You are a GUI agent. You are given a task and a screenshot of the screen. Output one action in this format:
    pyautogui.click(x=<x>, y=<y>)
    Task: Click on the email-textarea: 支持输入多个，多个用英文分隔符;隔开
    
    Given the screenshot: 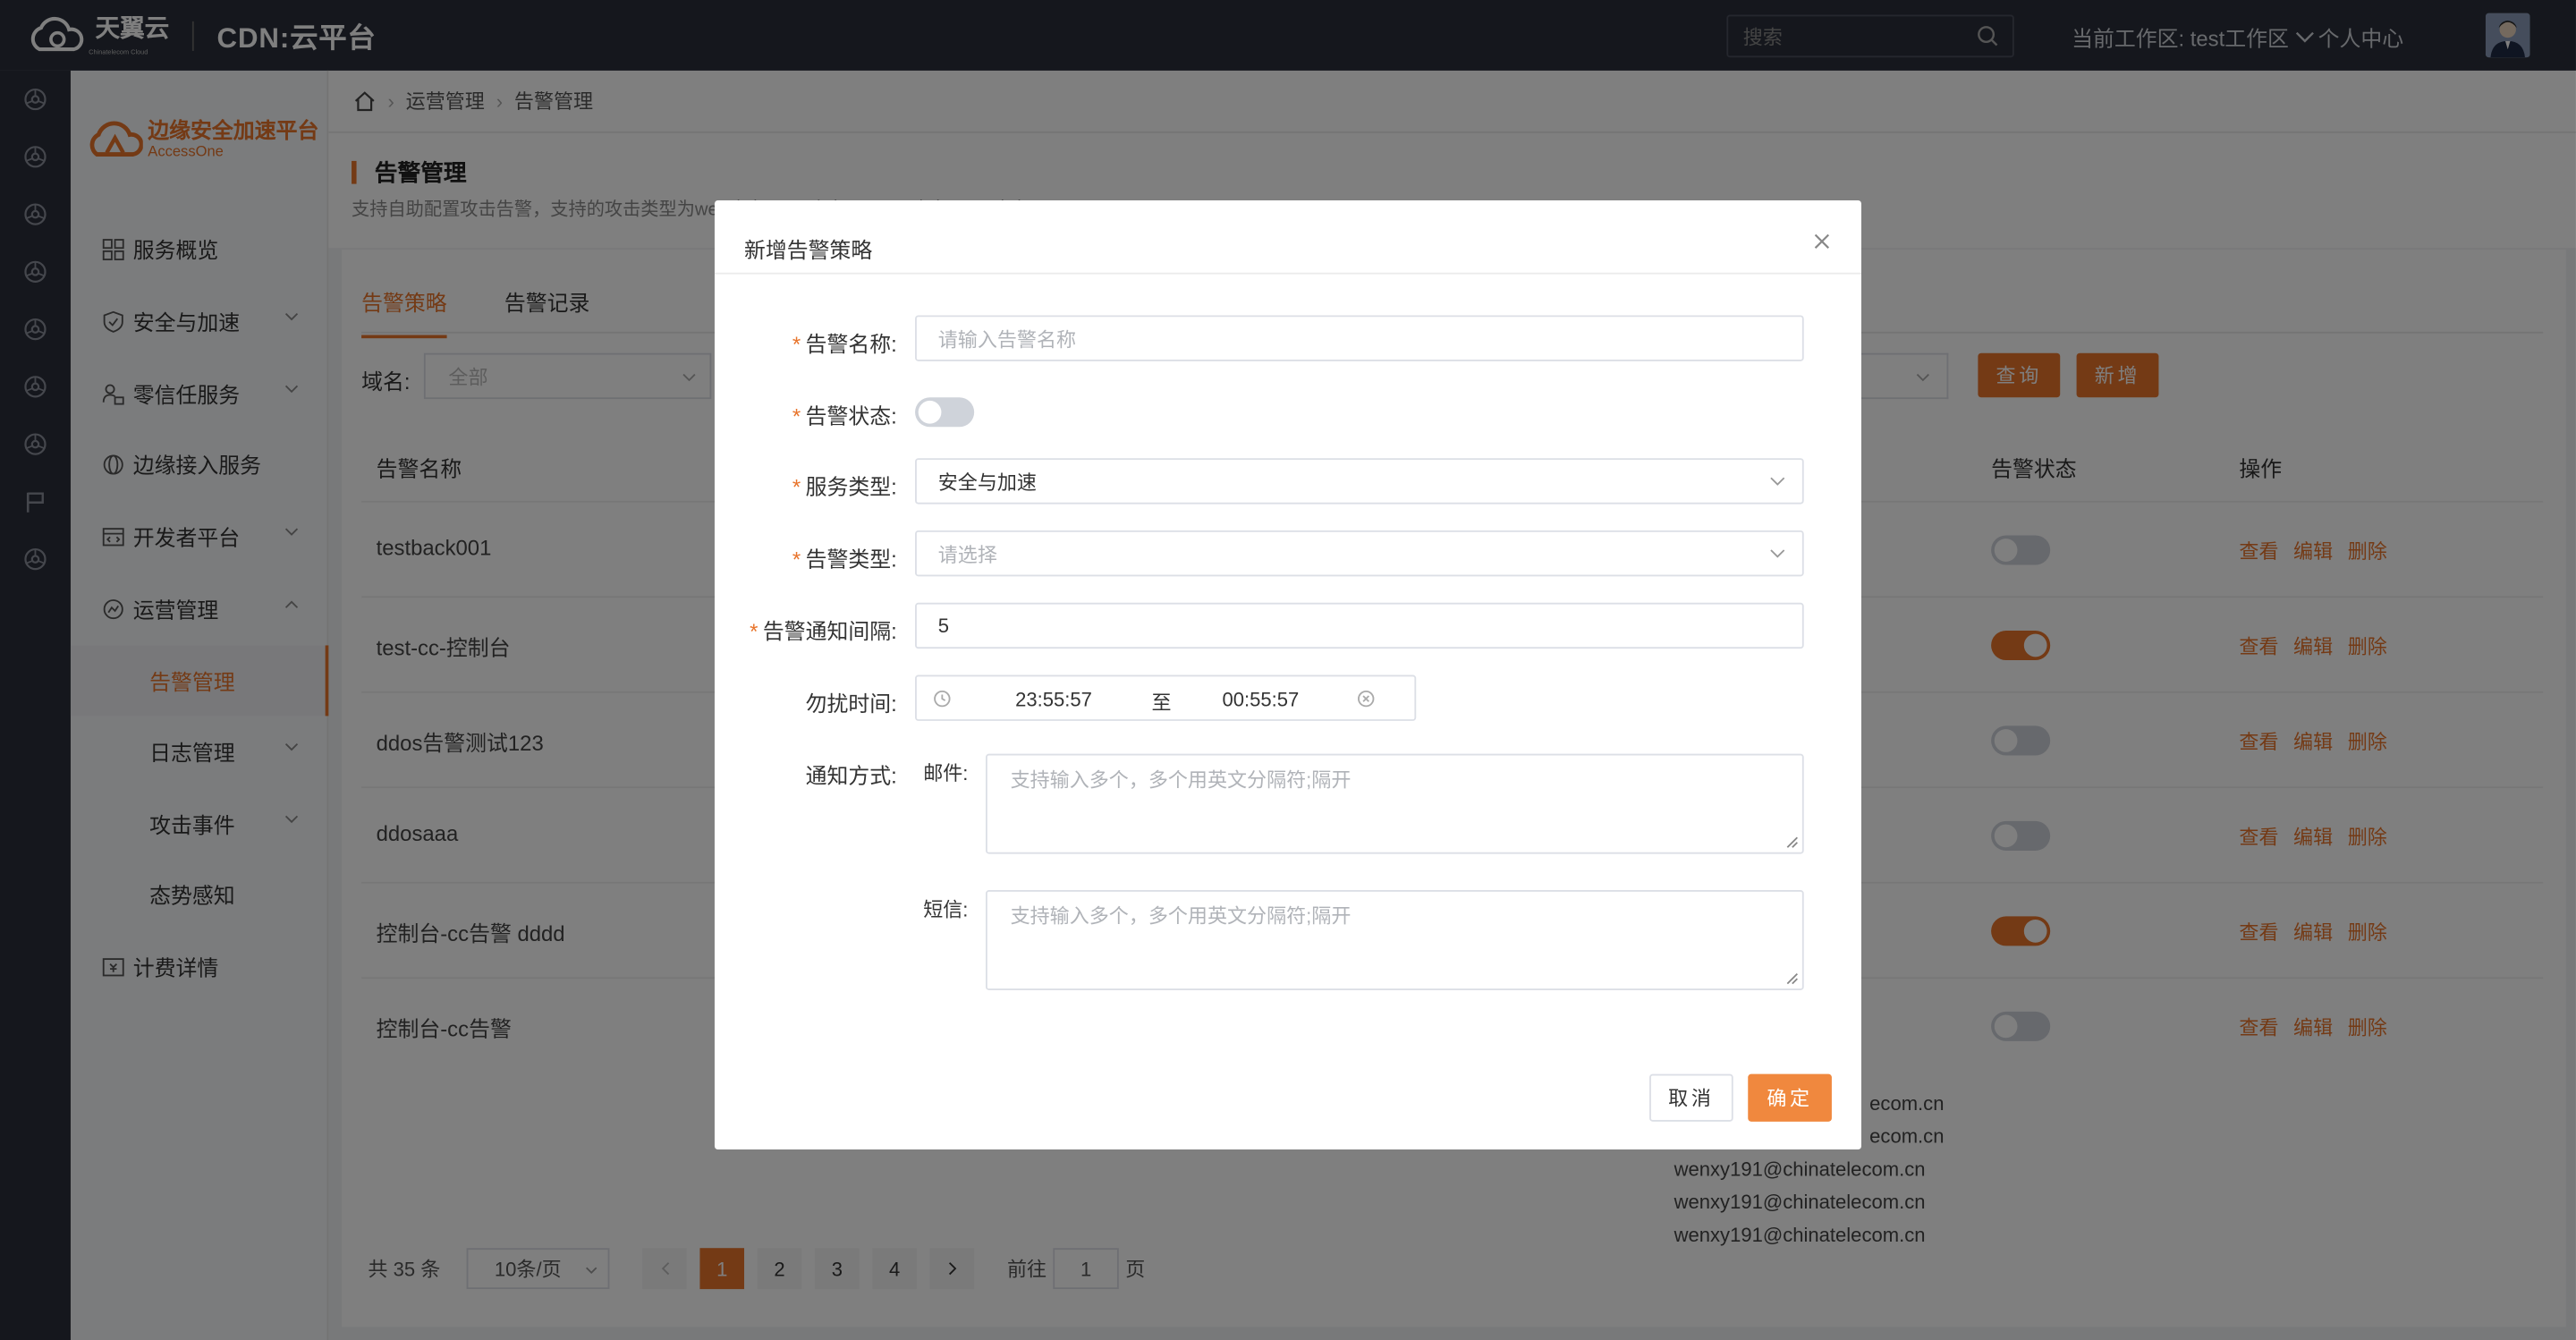 What is the action you would take?
    pyautogui.click(x=1395, y=803)
    